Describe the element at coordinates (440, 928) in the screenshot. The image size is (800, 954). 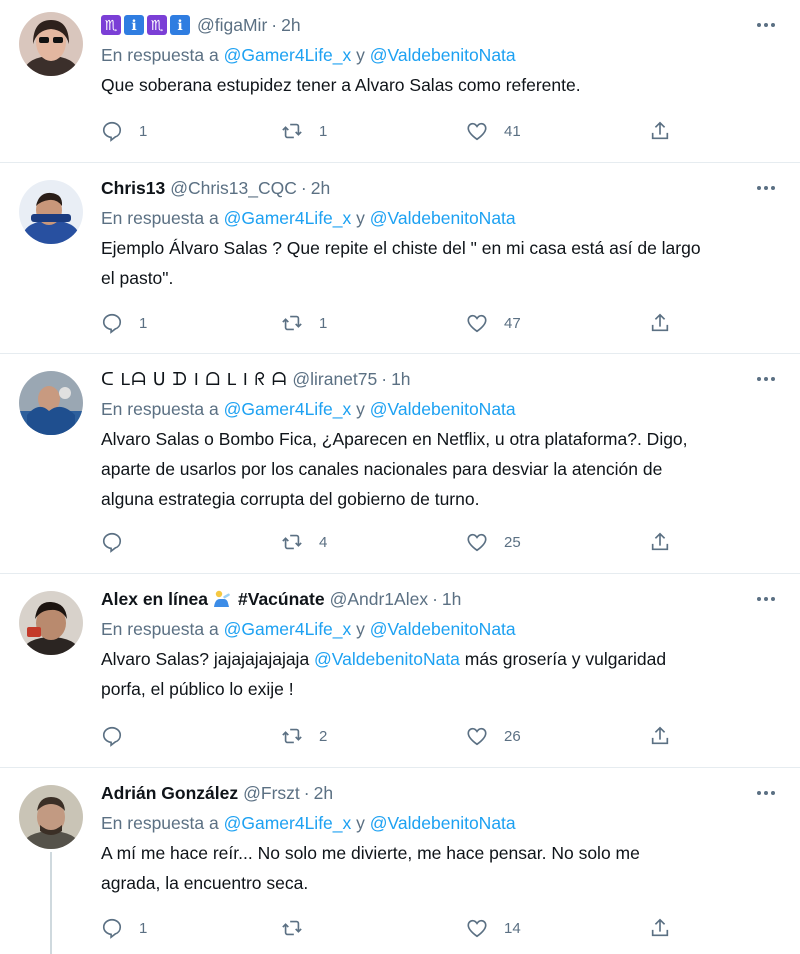
I see `tweet-actions: 1 14` at that location.